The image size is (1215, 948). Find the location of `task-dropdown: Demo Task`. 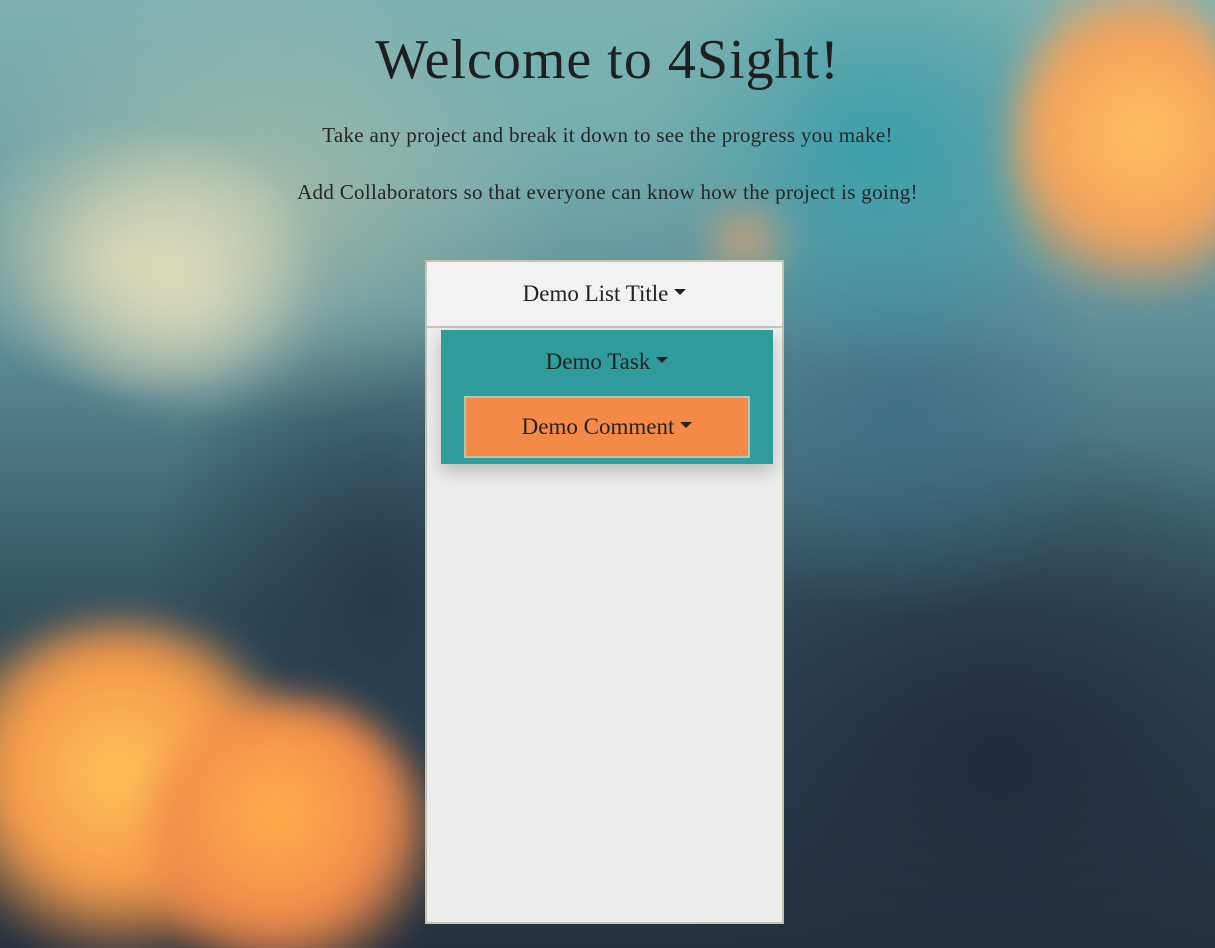

task-dropdown: Demo Task is located at coordinates (607, 362).